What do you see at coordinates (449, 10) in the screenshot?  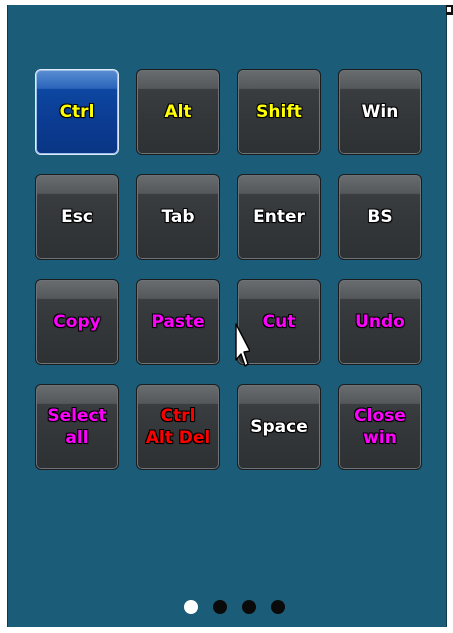 I see `window-corner-icon` at bounding box center [449, 10].